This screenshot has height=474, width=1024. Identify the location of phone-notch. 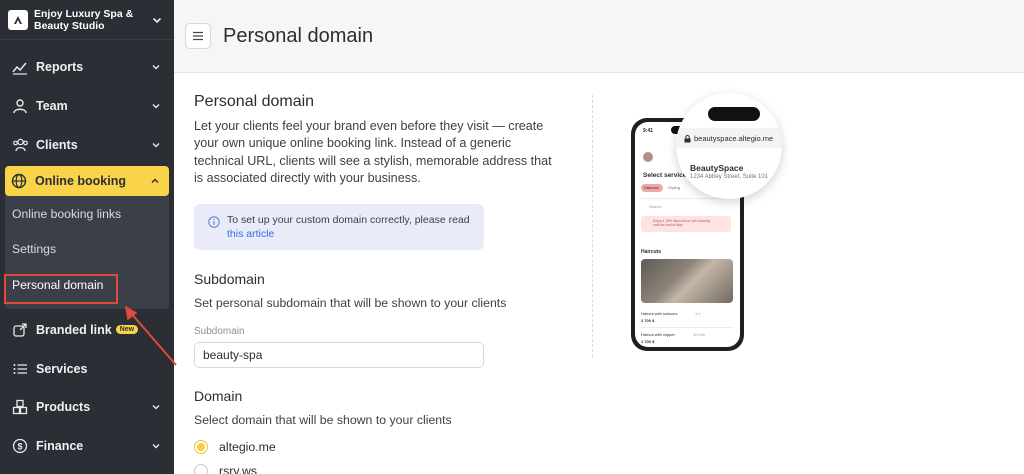
(734, 114).